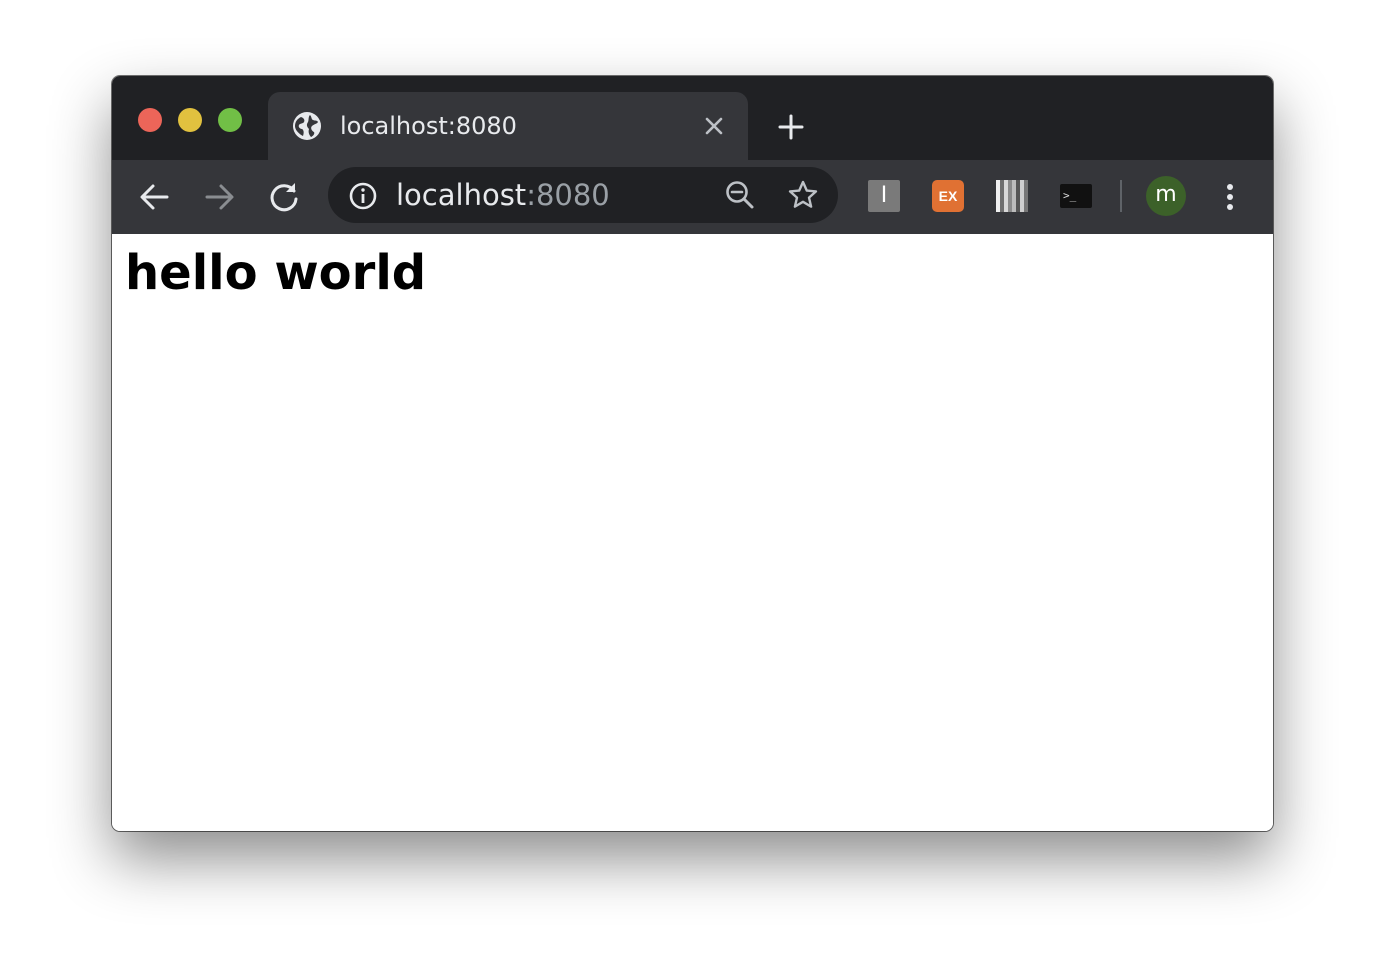 Image resolution: width=1386 pixels, height=980 pixels. Describe the element at coordinates (1230, 197) in the screenshot. I see `kebab-menu-icon` at that location.